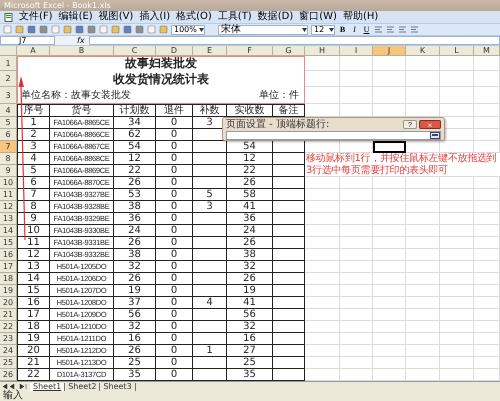 The height and width of the screenshot is (401, 500). What do you see at coordinates (8, 207) in the screenshot?
I see `row-header: 12` at bounding box center [8, 207].